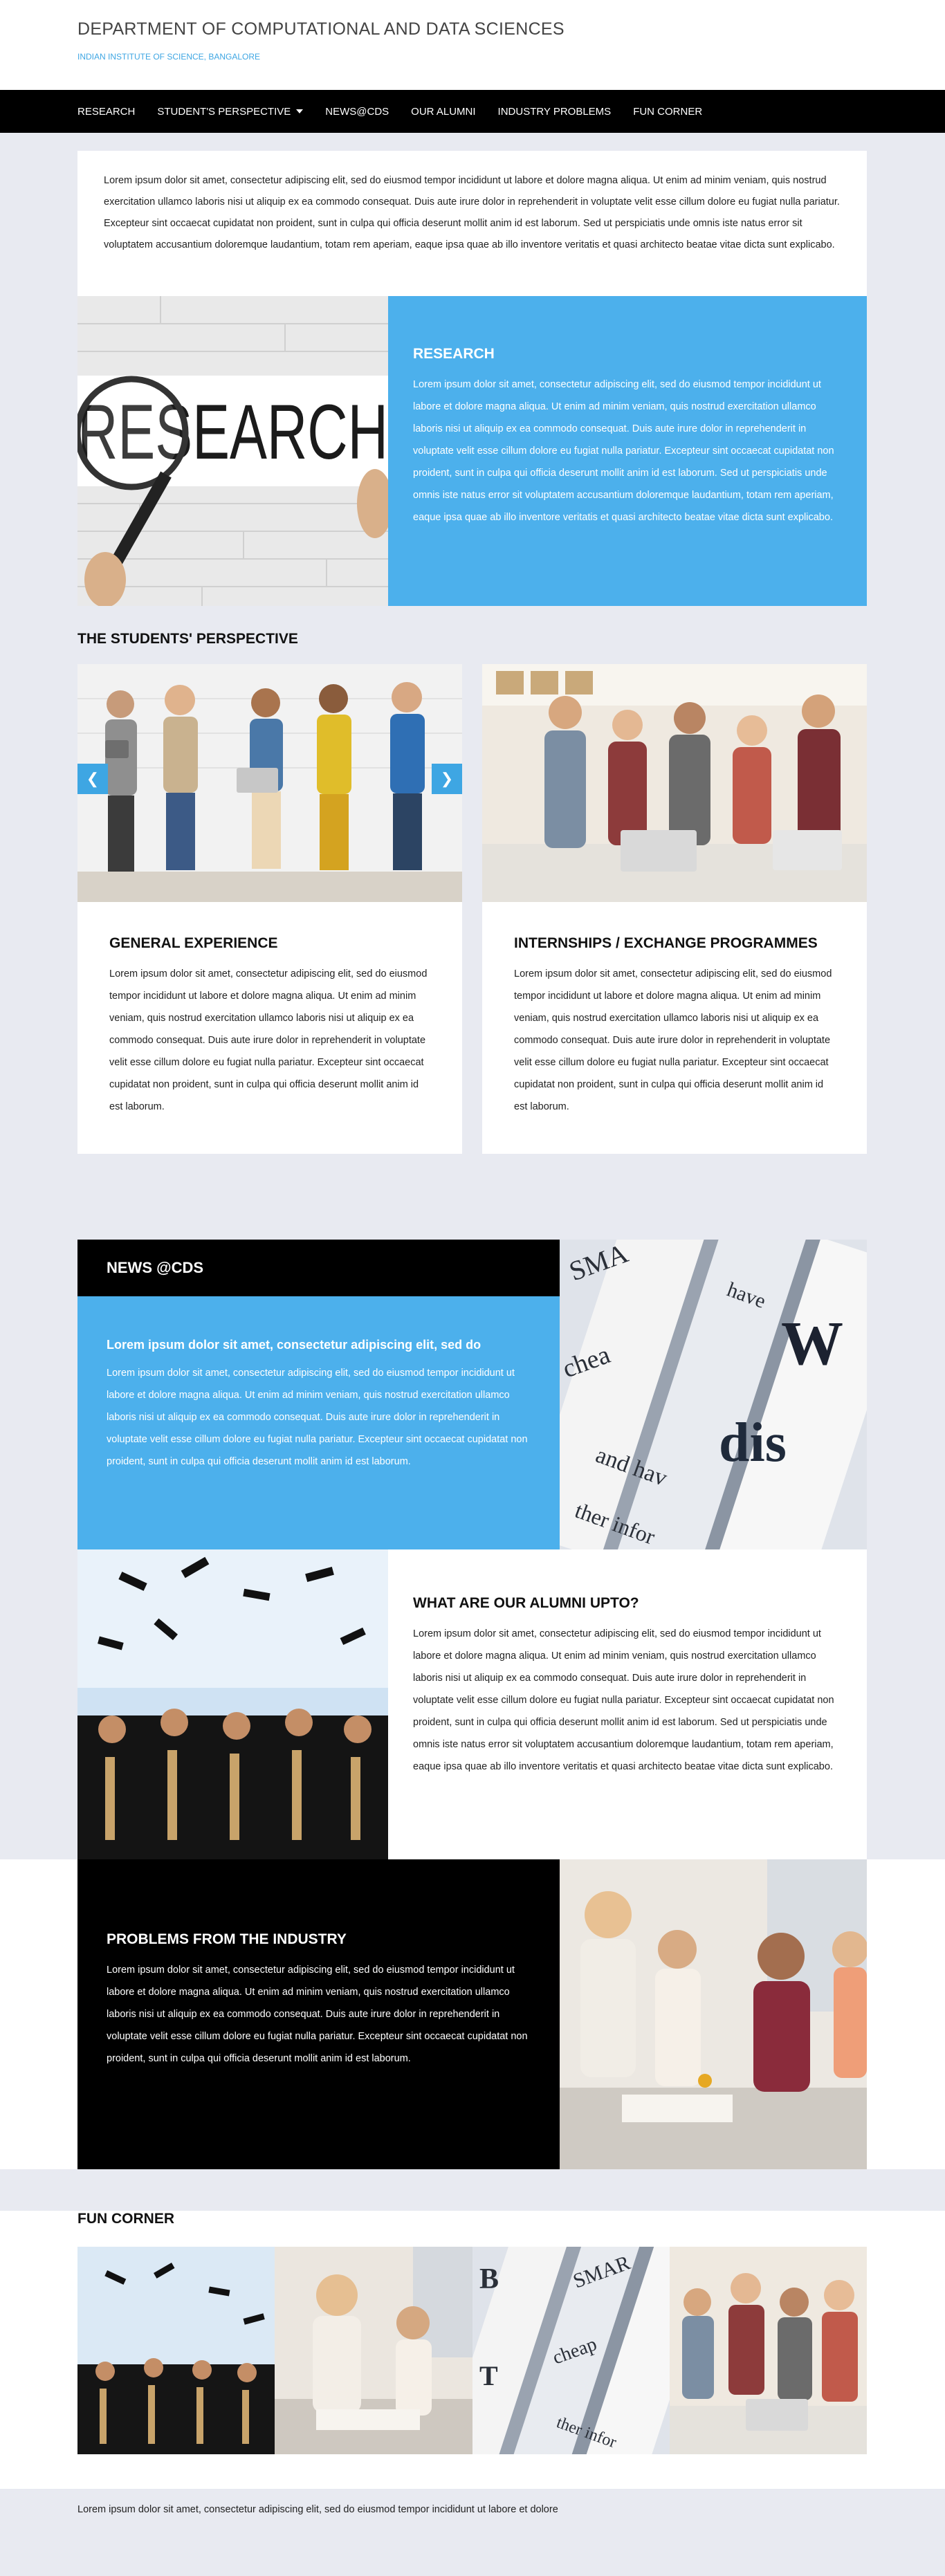 This screenshot has height=2576, width=945. Describe the element at coordinates (676, 943) in the screenshot. I see `card-title: INTERNSHIPS / EXCHANGE PROGRAMMES` at that location.